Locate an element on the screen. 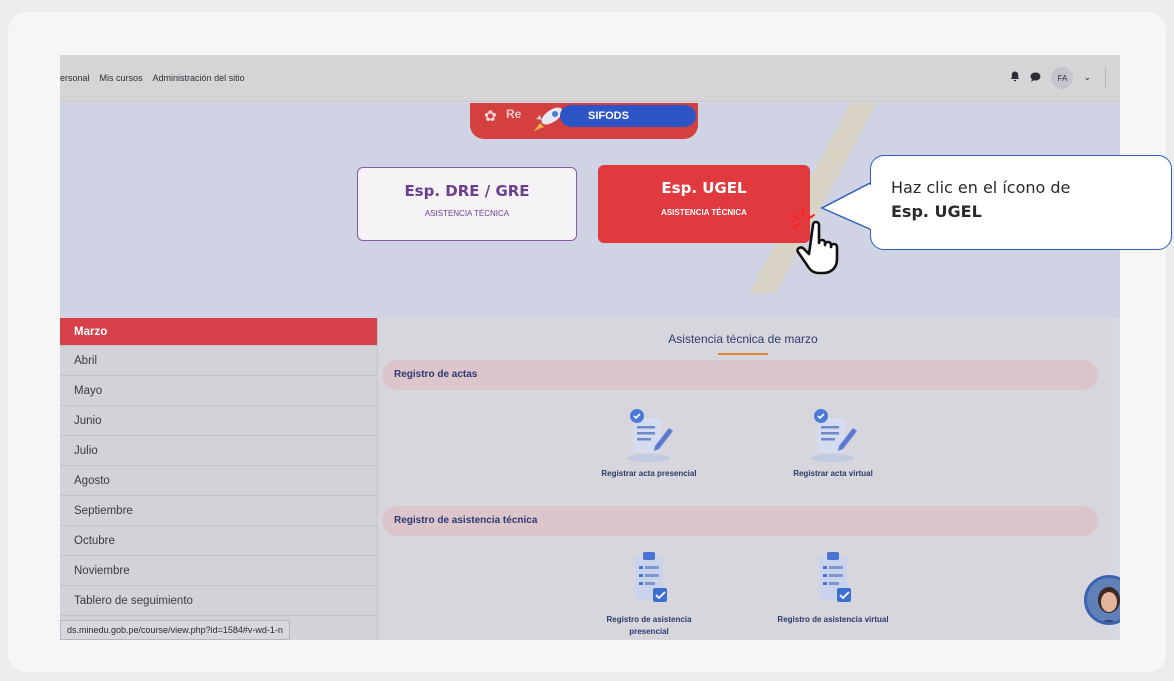  sidebar-item-agosto: Agosto is located at coordinates (218, 481).